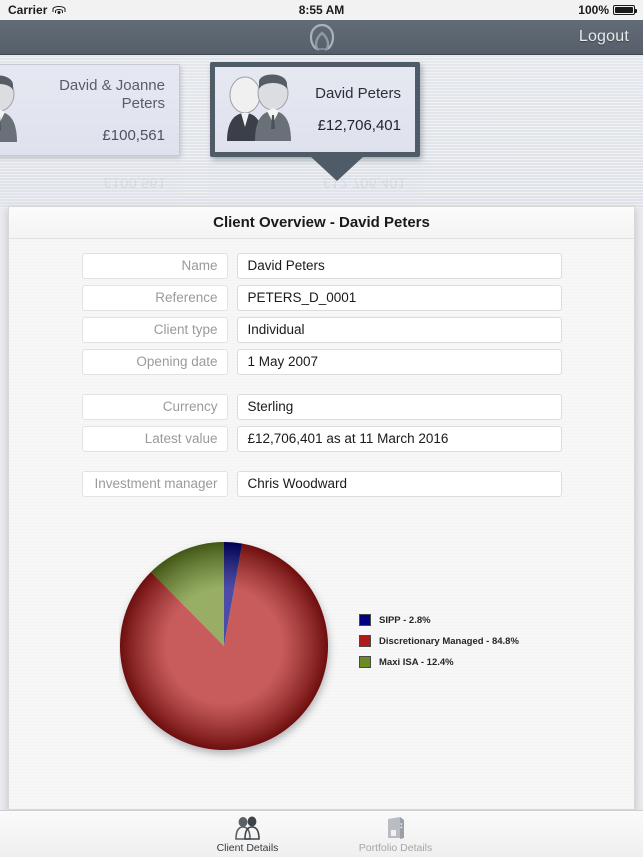 Image resolution: width=643 pixels, height=857 pixels. I want to click on form-row-reference: Reference PETERS_D_0001, so click(321, 298).